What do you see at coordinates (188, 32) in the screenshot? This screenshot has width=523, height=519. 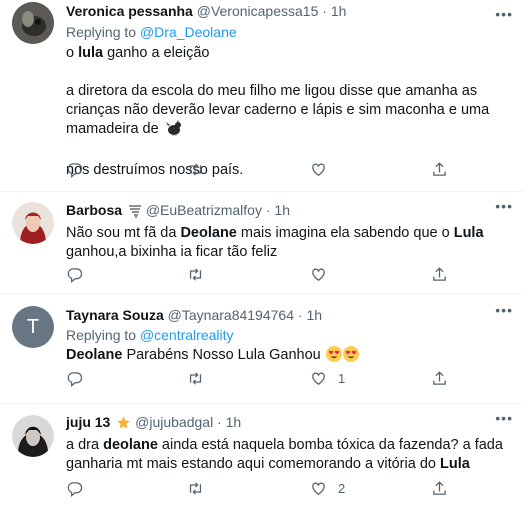 I see `mention-link: @Dra_Deolane` at bounding box center [188, 32].